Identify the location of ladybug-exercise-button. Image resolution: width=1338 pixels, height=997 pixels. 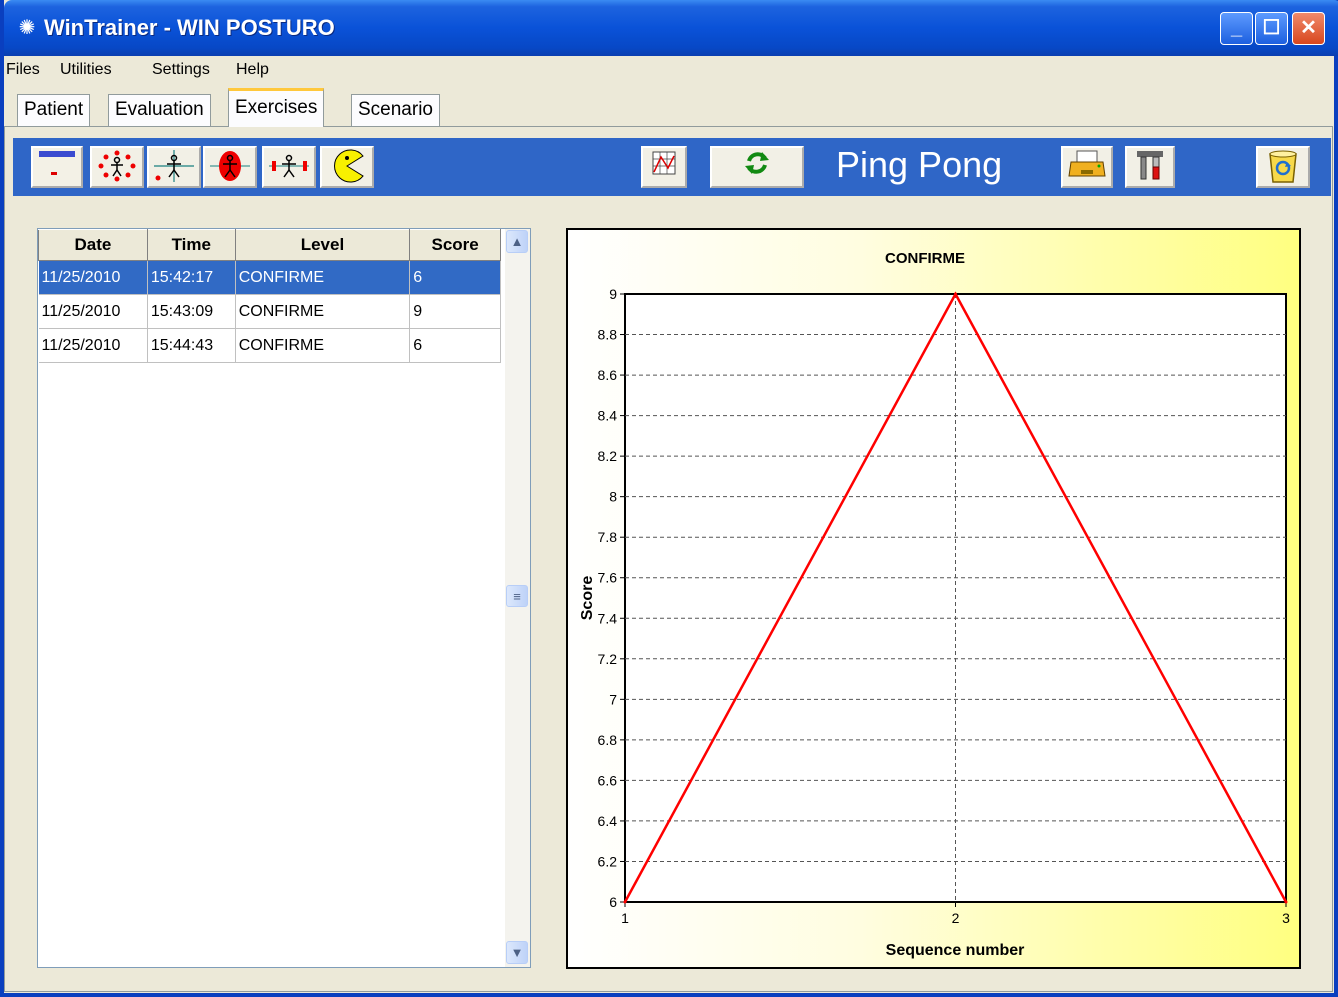
(230, 167).